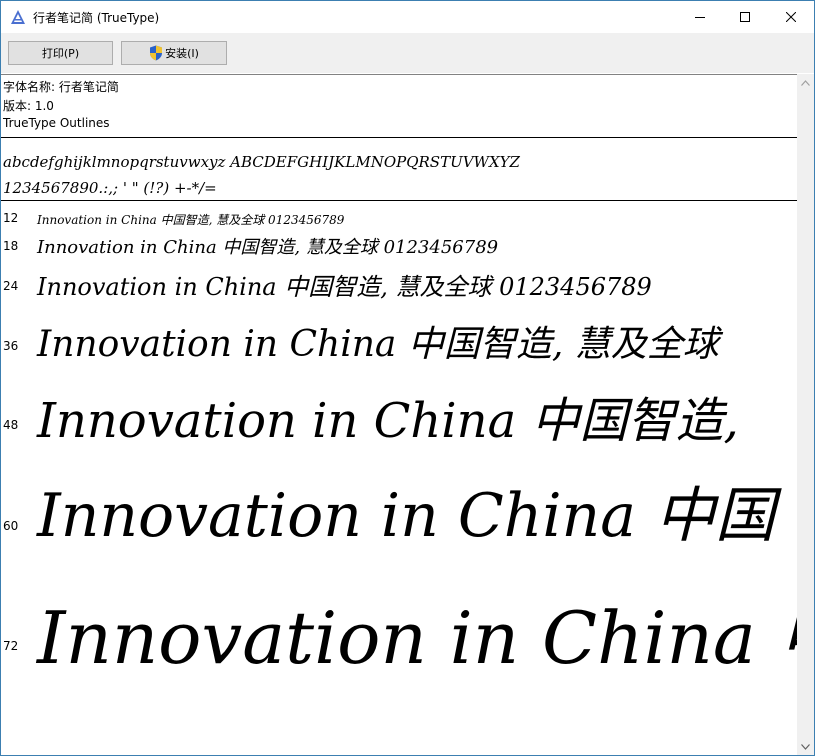 The height and width of the screenshot is (756, 815). I want to click on sample-row-60: 60 Innovation in China 中国, so click(399, 507).